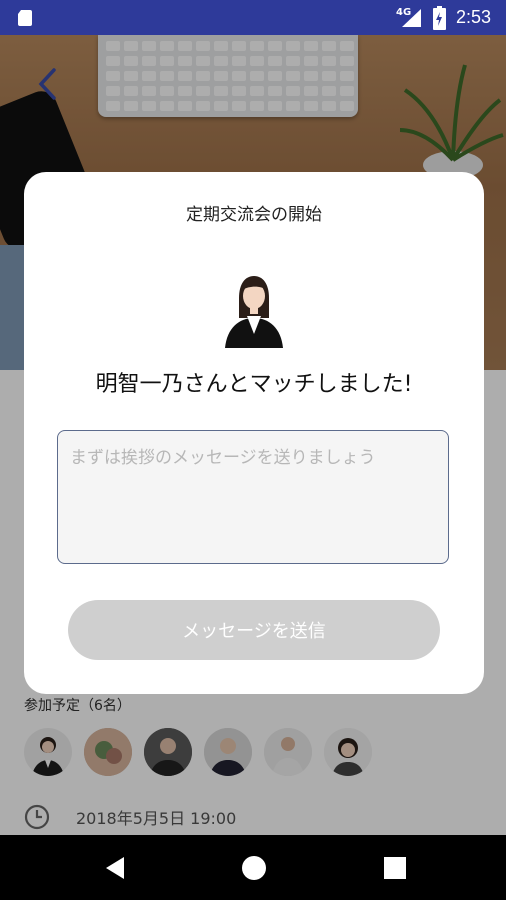  I want to click on match-message: 明智一乃さんとマッチしました!, so click(254, 384).